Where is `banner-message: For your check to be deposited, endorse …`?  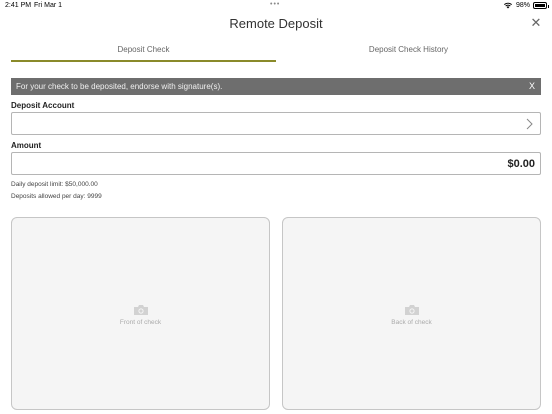 banner-message: For your check to be deposited, endorse … is located at coordinates (119, 86).